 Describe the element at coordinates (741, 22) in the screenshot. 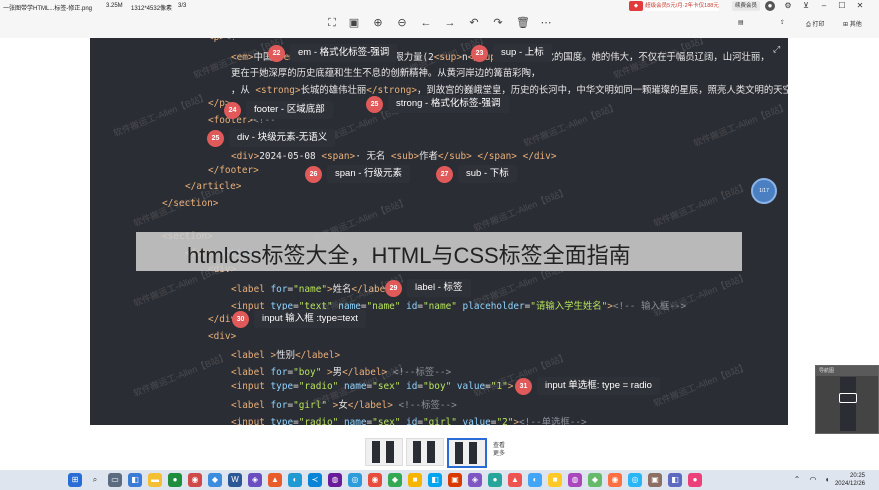

I see `open-with-icon: ▤` at that location.